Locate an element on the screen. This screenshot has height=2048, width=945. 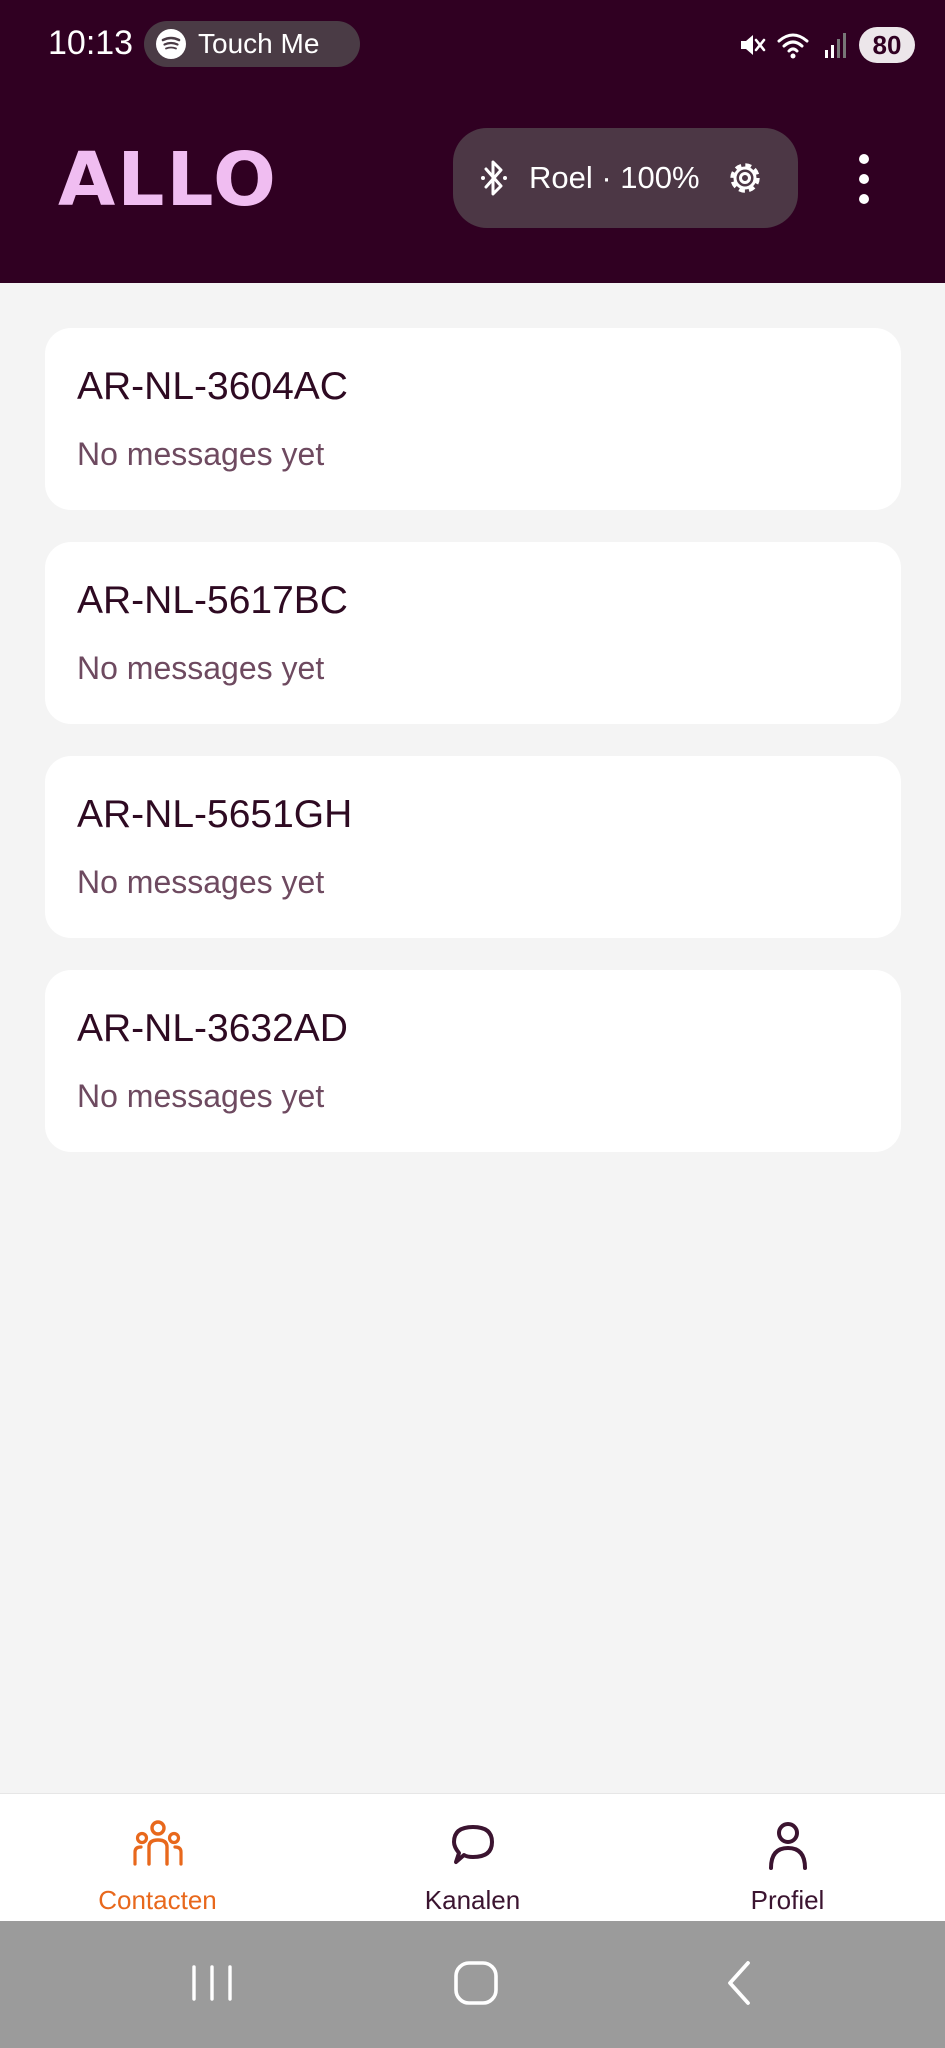
wifi-icon is located at coordinates (793, 46).